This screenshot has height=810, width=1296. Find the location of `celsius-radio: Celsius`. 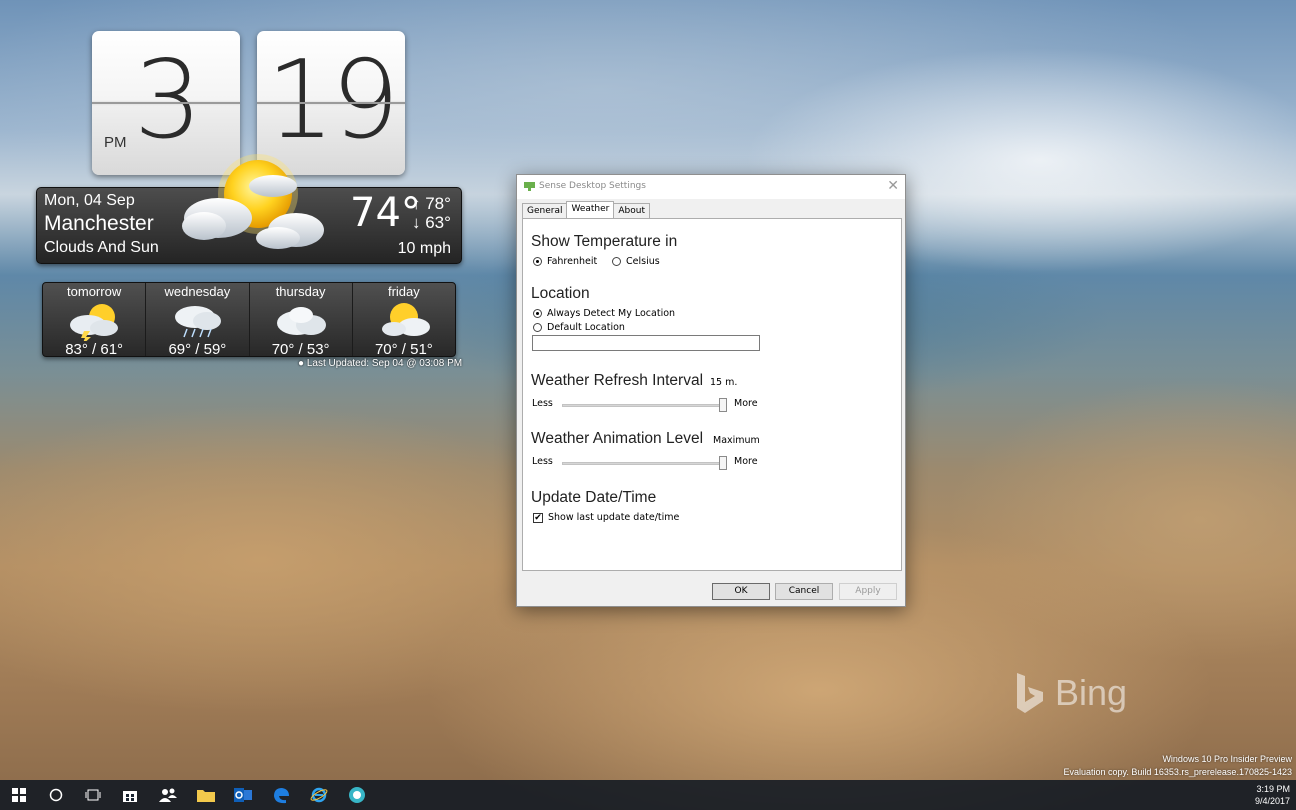

celsius-radio: Celsius is located at coordinates (636, 261).